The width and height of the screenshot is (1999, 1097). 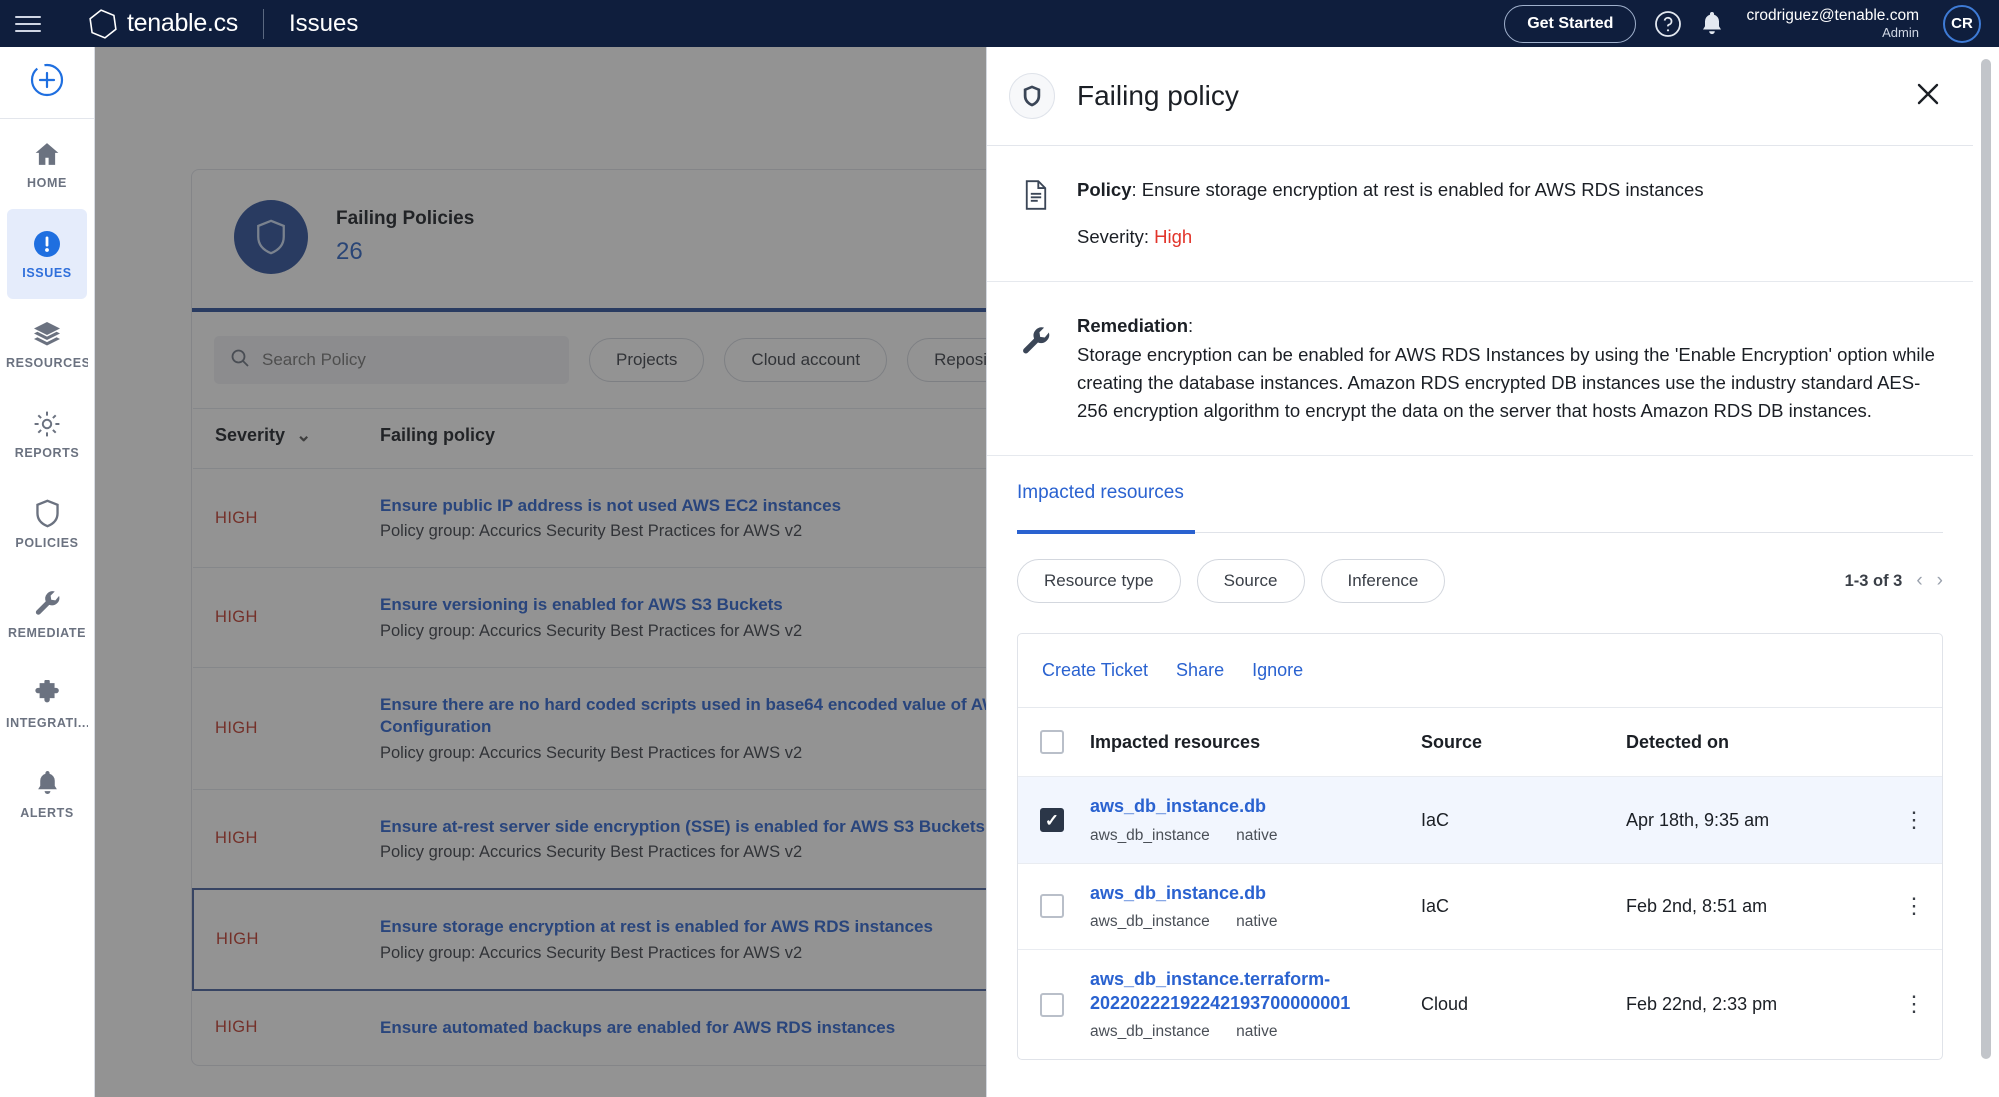 What do you see at coordinates (47, 424) in the screenshot?
I see `gear-icon` at bounding box center [47, 424].